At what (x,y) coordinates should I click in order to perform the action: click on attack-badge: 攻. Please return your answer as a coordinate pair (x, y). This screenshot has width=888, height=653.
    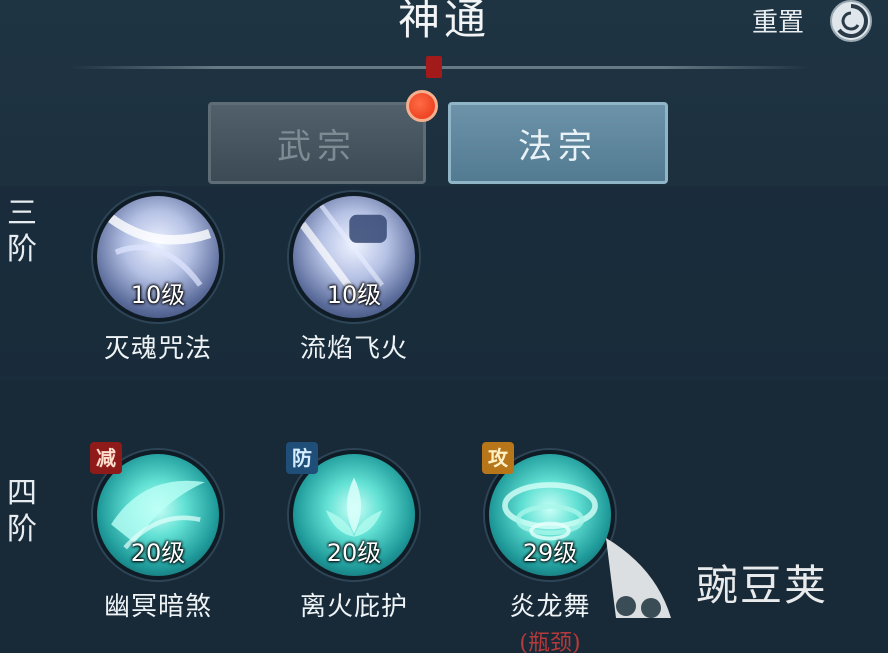
    Looking at the image, I should click on (498, 458).